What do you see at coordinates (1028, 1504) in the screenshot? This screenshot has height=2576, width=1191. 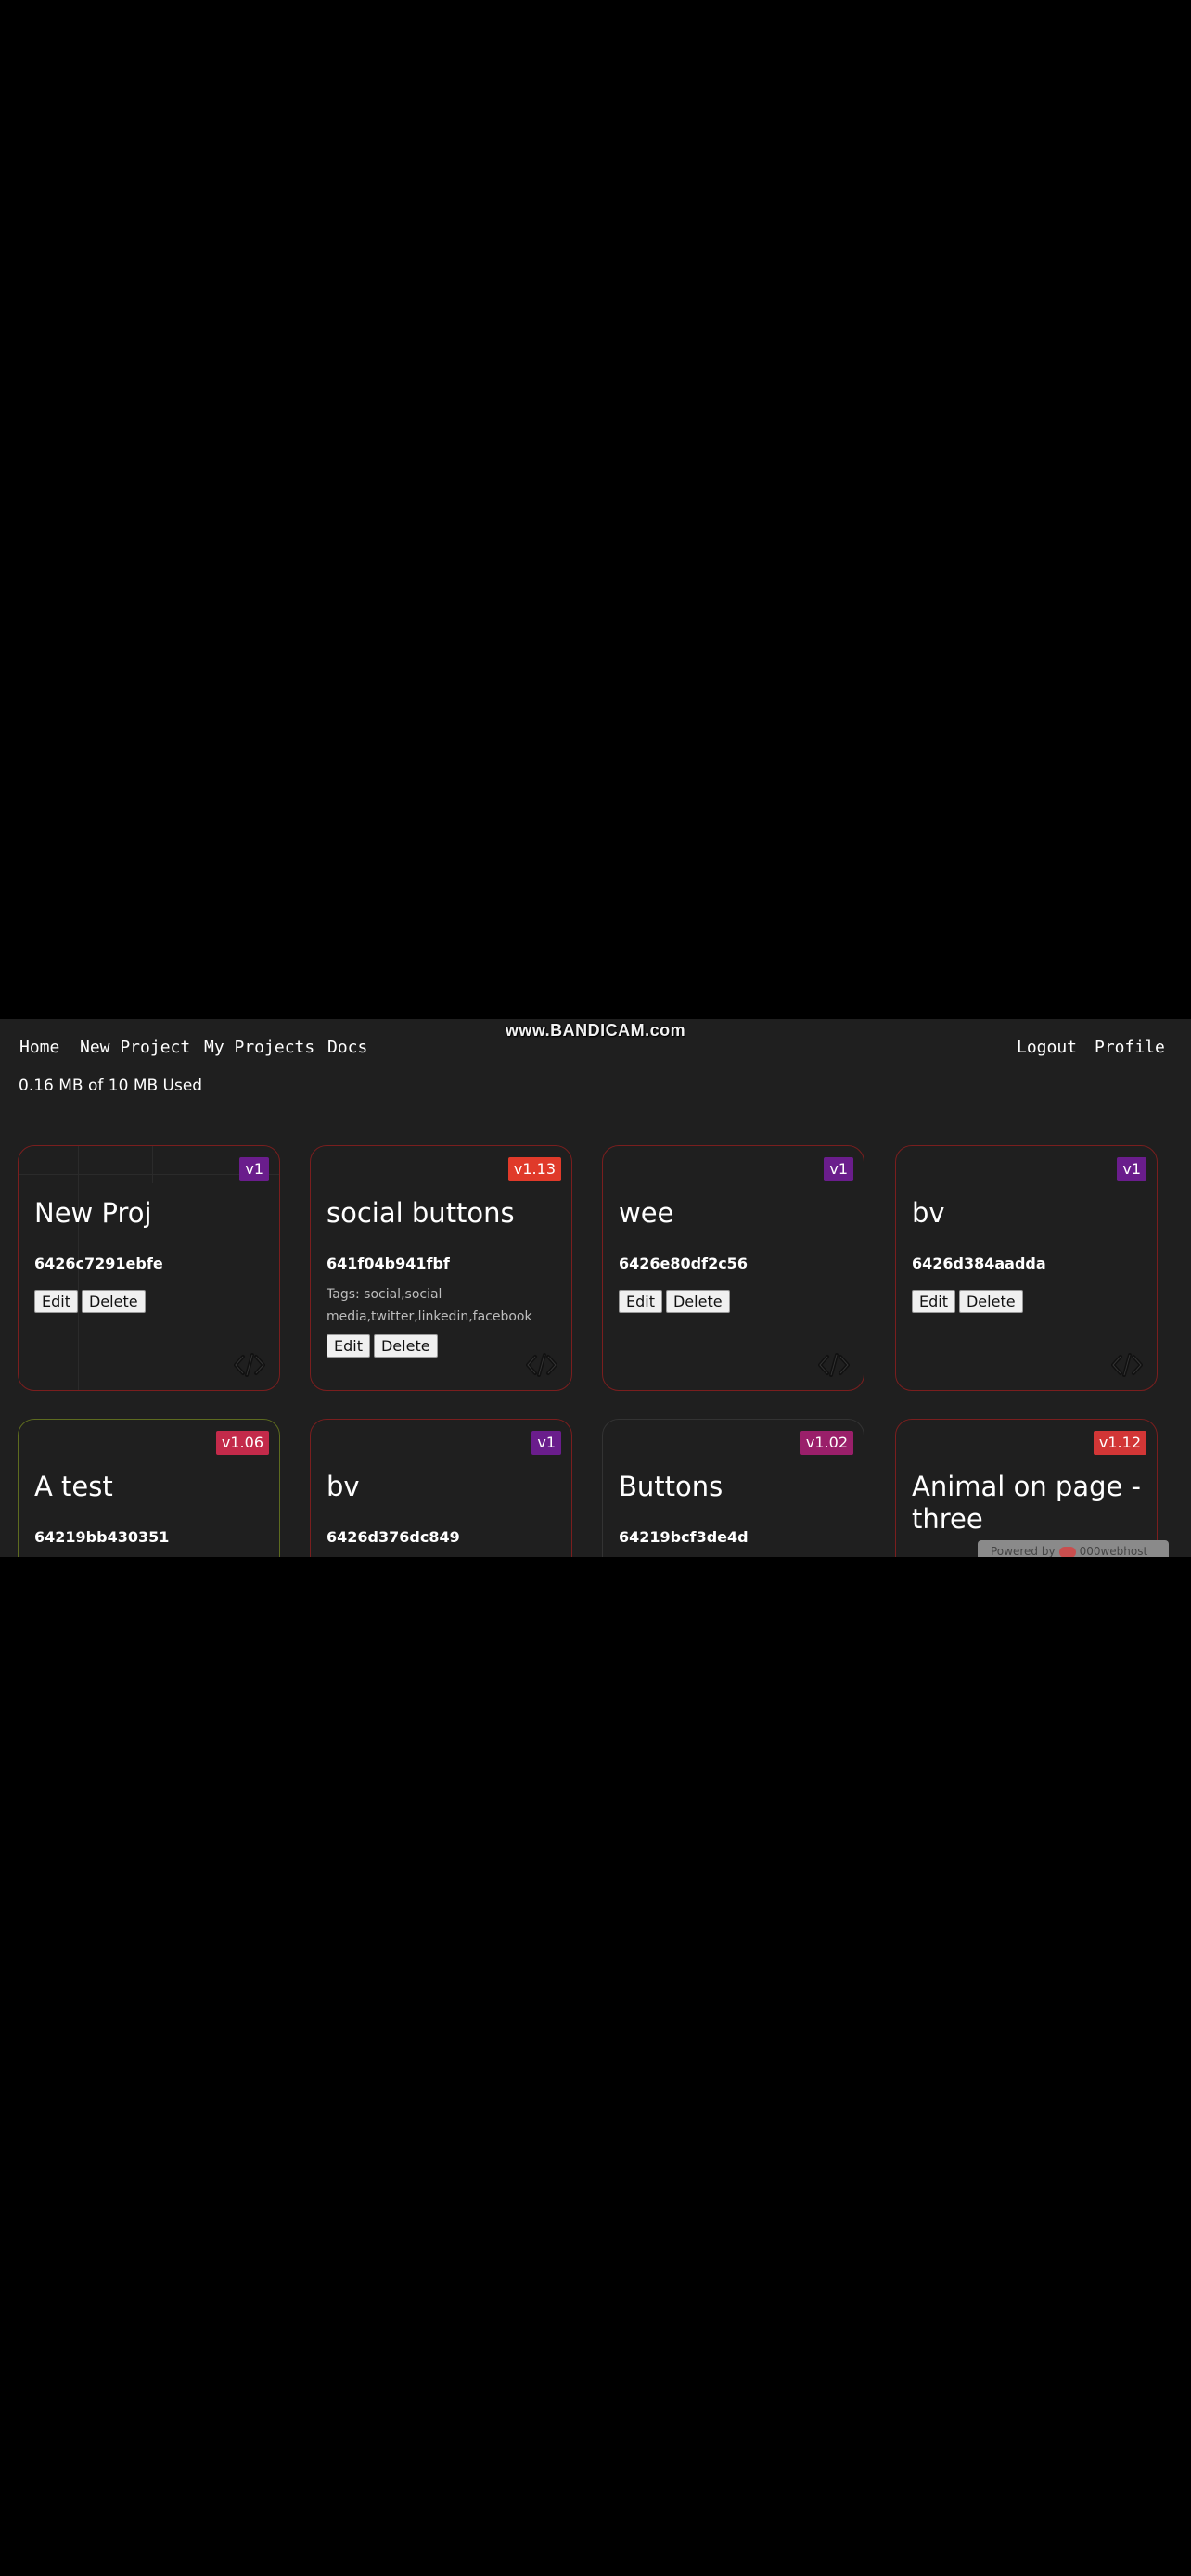 I see `project-title: Animal on page - three` at bounding box center [1028, 1504].